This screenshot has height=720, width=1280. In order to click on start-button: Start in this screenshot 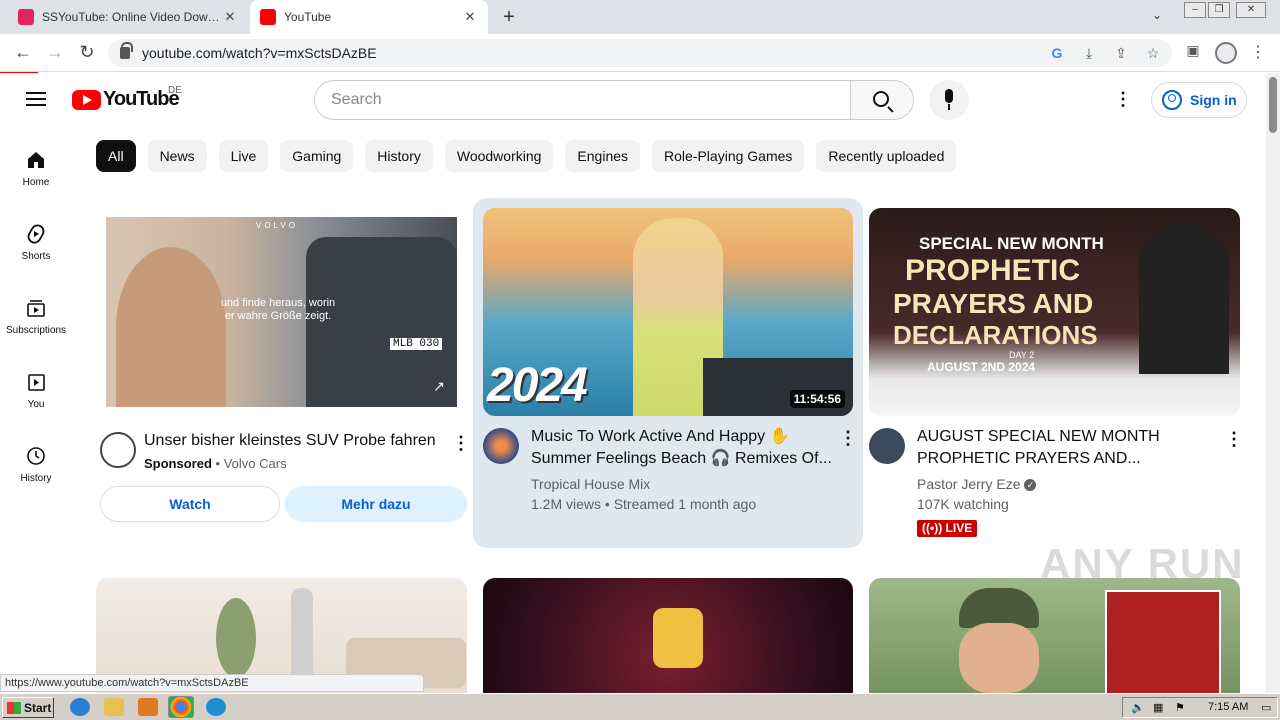, I will do `click(28, 707)`.